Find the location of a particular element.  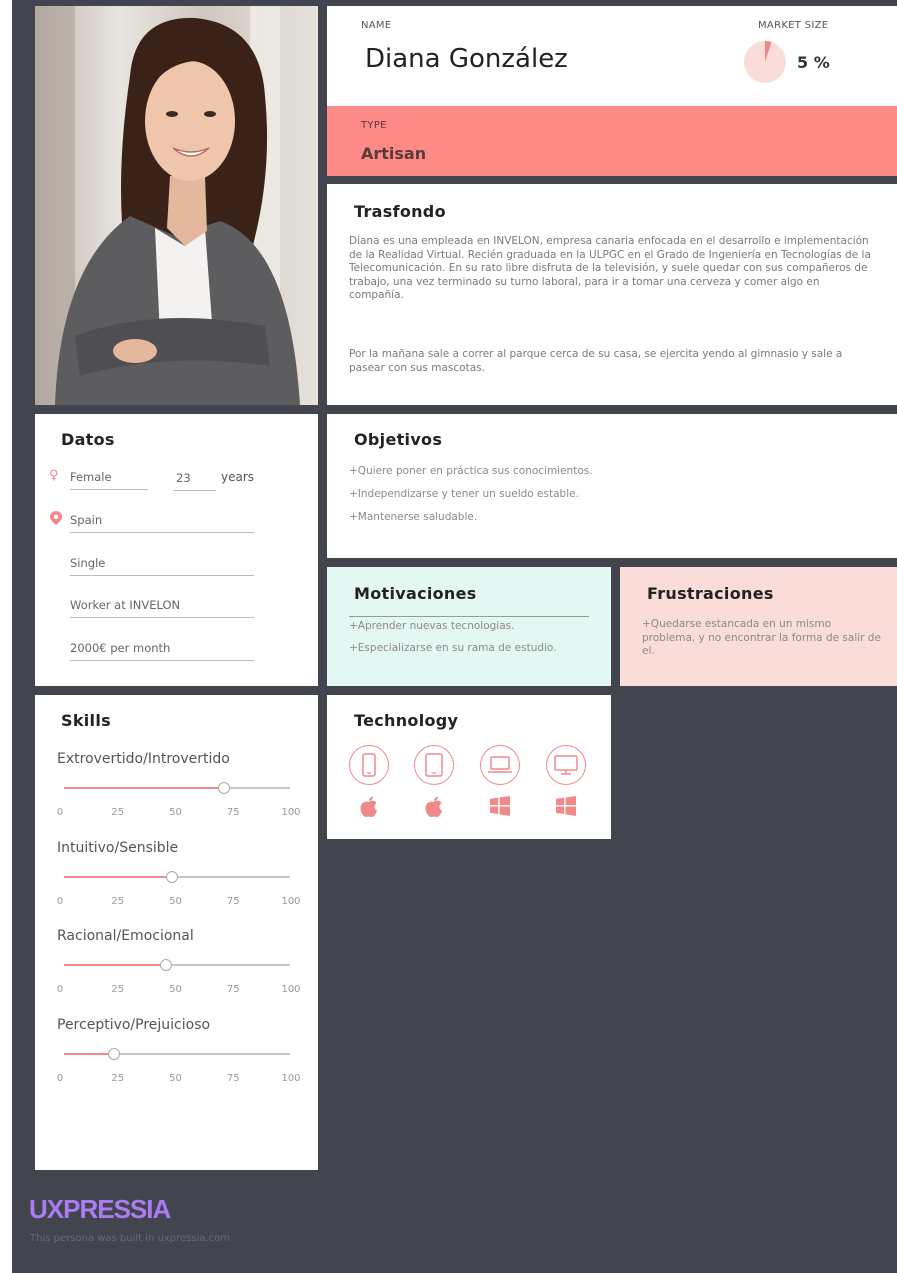

motivaciones-title: Motivaciones is located at coordinates (415, 593).